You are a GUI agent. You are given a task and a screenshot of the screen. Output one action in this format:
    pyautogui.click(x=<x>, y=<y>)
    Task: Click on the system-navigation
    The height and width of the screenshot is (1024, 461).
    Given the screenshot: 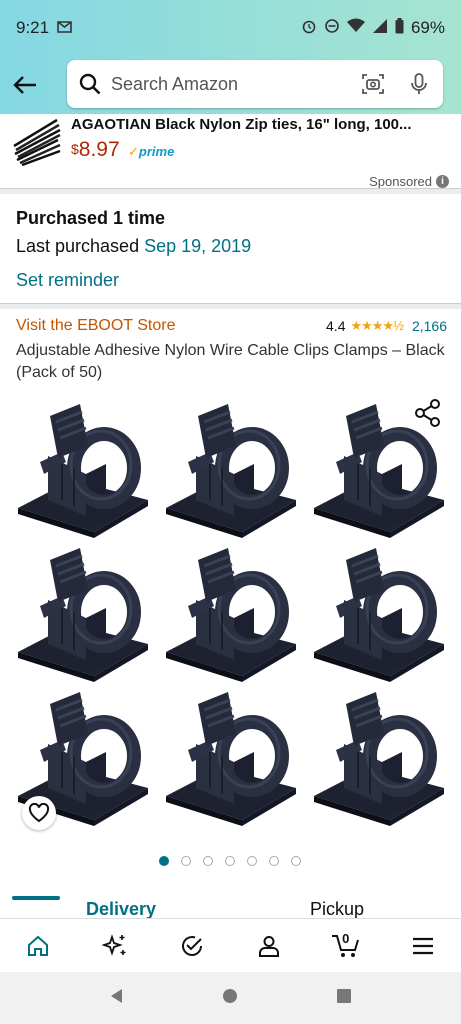 What is the action you would take?
    pyautogui.click(x=230, y=998)
    